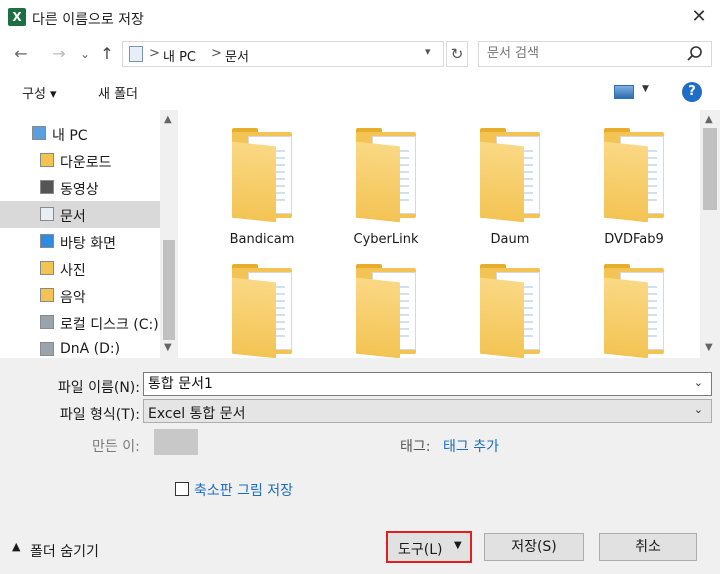 This screenshot has height=574, width=720. I want to click on documents-icon, so click(136, 54).